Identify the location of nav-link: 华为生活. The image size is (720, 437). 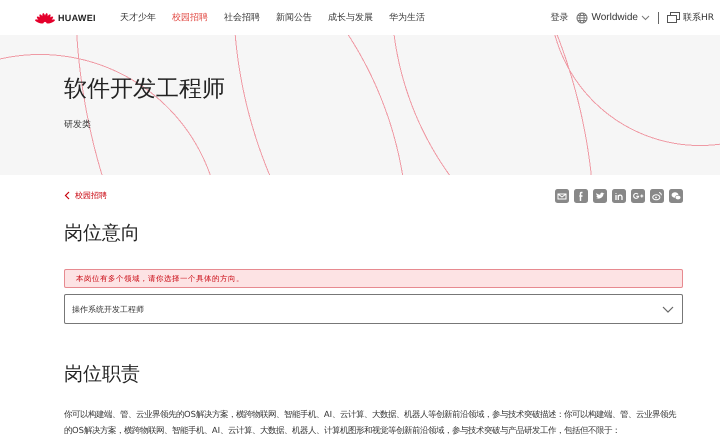
(407, 17).